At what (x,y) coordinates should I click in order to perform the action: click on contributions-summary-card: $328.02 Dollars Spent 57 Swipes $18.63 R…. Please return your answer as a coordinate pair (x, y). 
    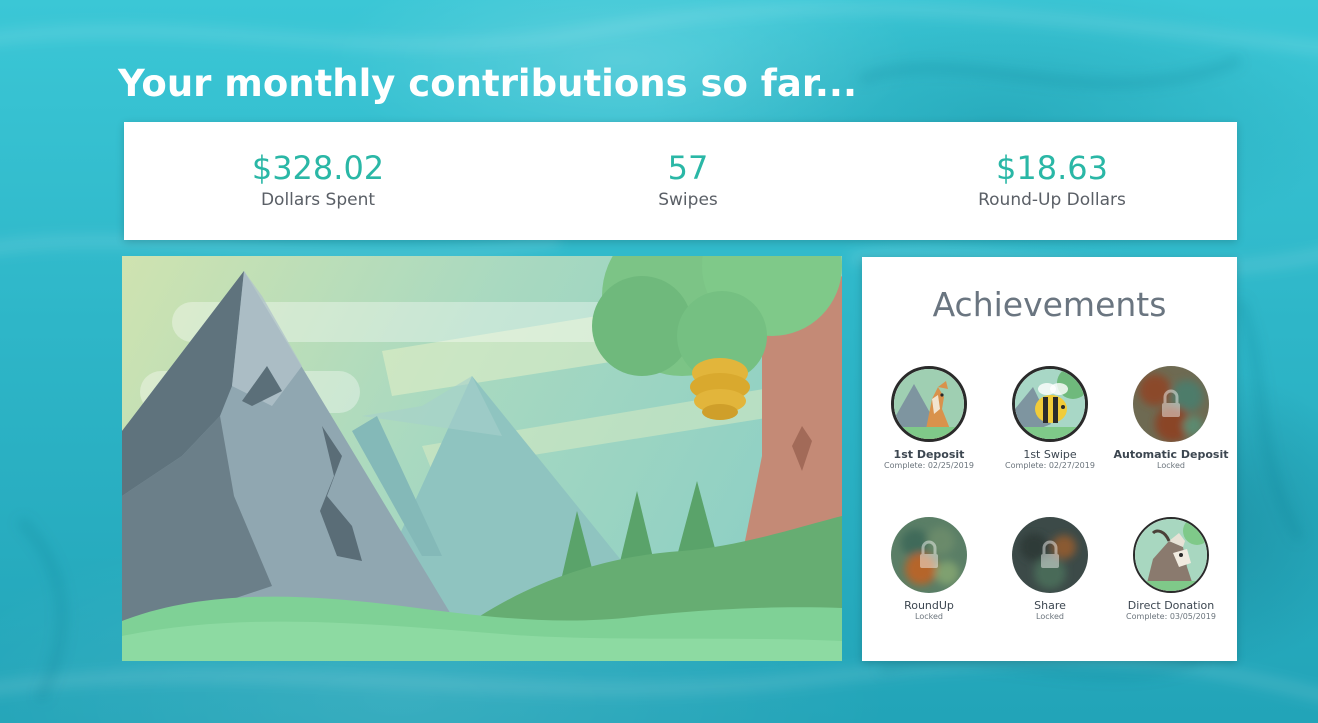
    Looking at the image, I should click on (680, 181).